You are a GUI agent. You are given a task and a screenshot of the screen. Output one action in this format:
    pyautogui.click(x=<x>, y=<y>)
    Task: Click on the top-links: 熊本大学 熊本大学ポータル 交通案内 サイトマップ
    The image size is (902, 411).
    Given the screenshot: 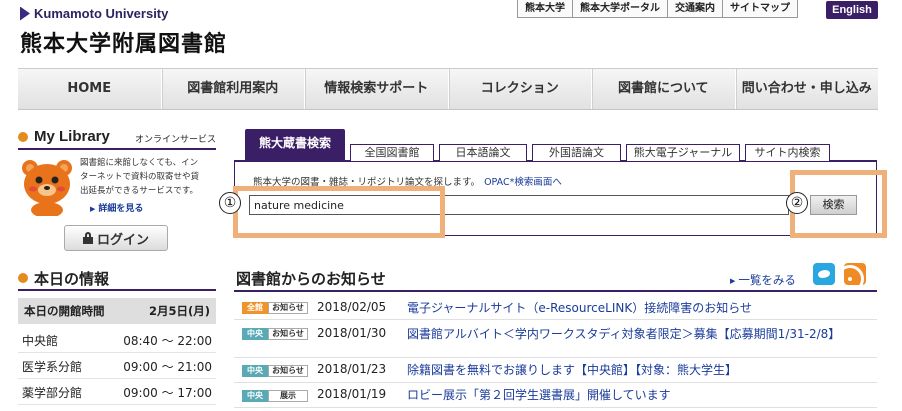 What is the action you would take?
    pyautogui.click(x=657, y=9)
    